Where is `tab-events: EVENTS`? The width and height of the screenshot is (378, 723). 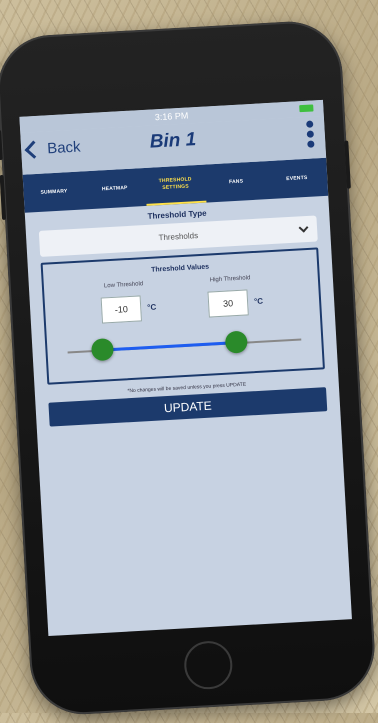 tab-events: EVENTS is located at coordinates (296, 178).